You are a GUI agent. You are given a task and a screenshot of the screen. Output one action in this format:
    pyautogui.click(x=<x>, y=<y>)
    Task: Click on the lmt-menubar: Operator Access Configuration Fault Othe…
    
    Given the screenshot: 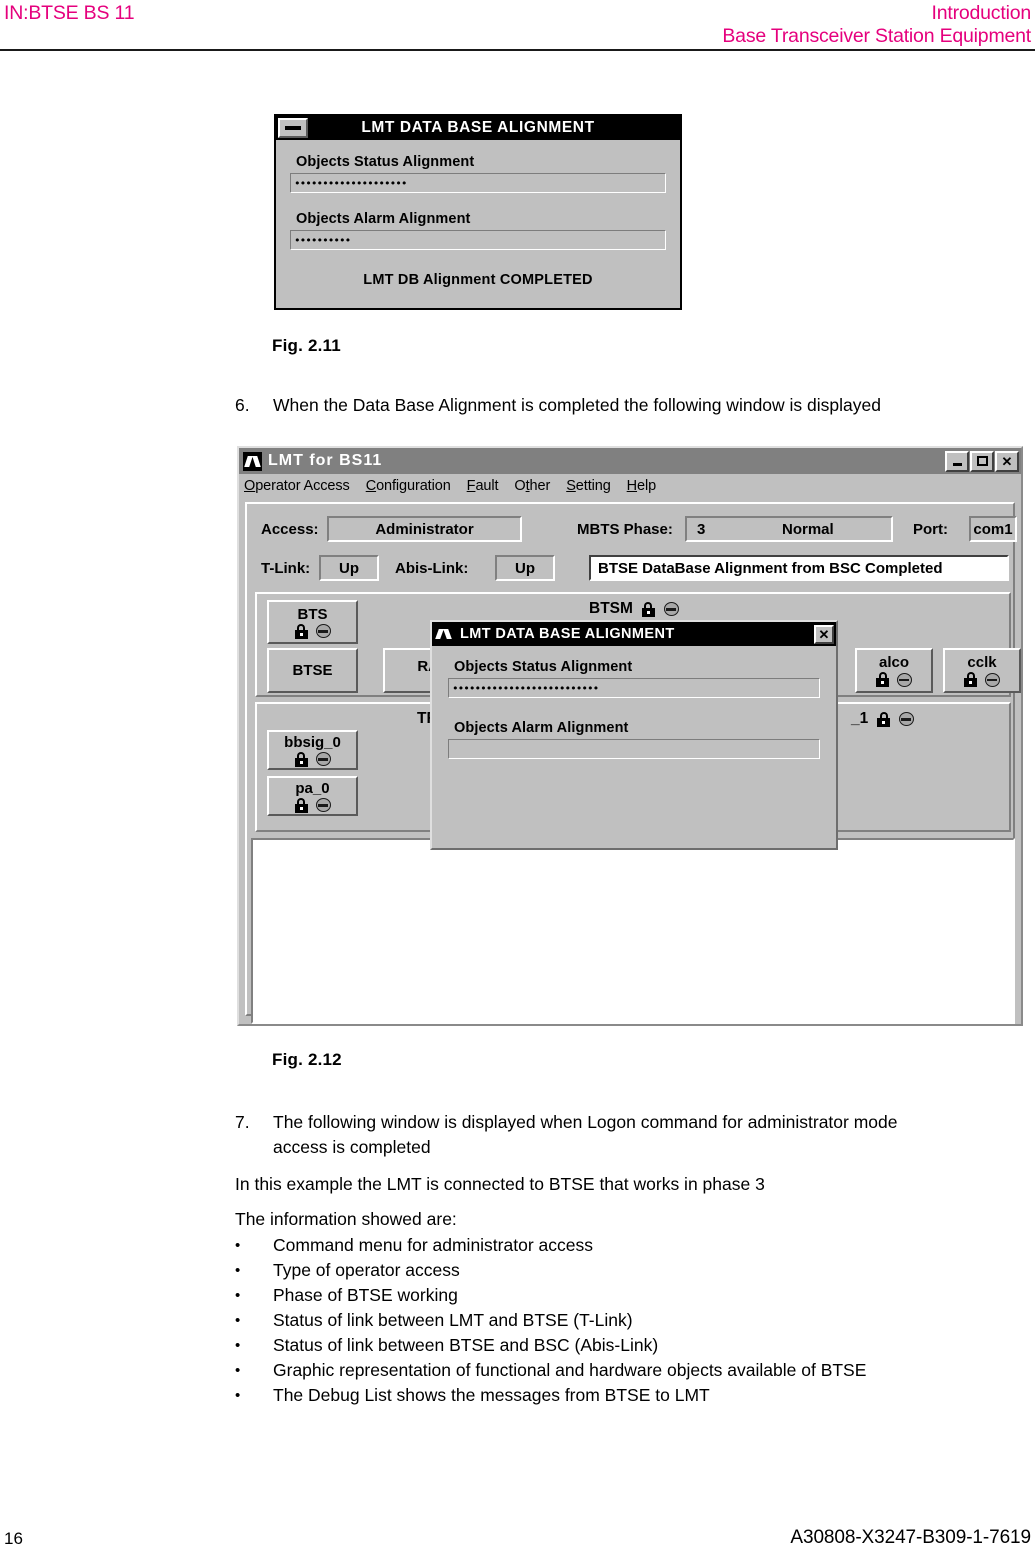 What is the action you would take?
    pyautogui.click(x=630, y=486)
    